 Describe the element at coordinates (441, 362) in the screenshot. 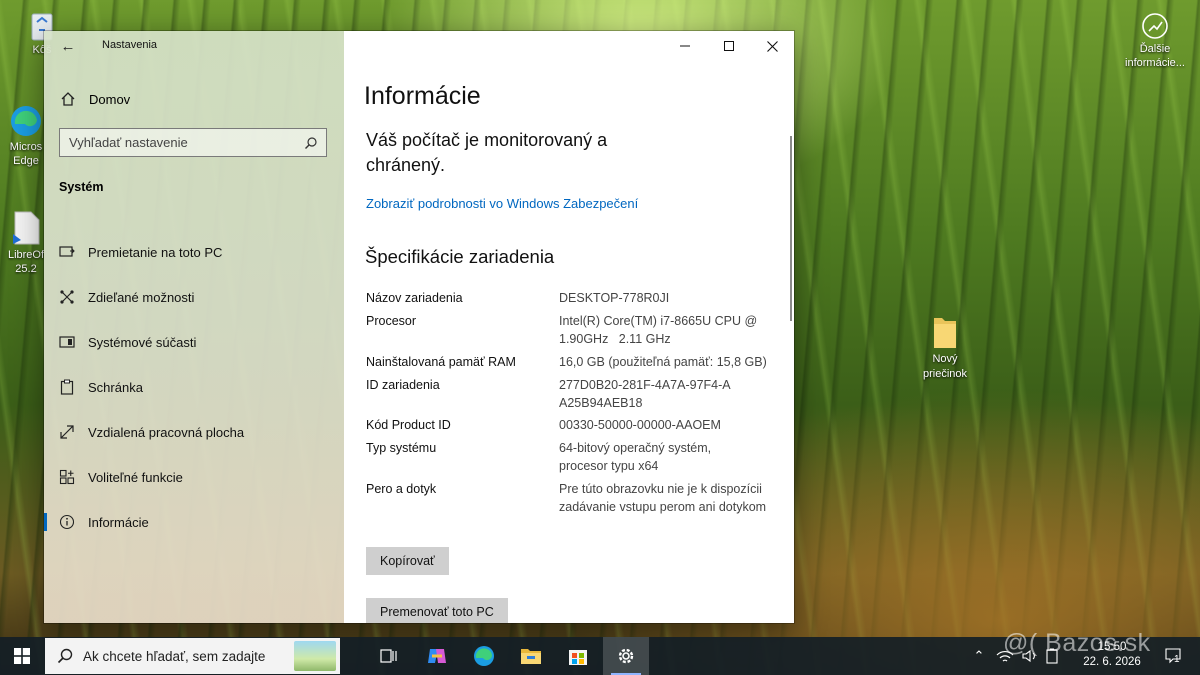

I see `spec-key: Nainštalovaná pamäť RAM` at that location.